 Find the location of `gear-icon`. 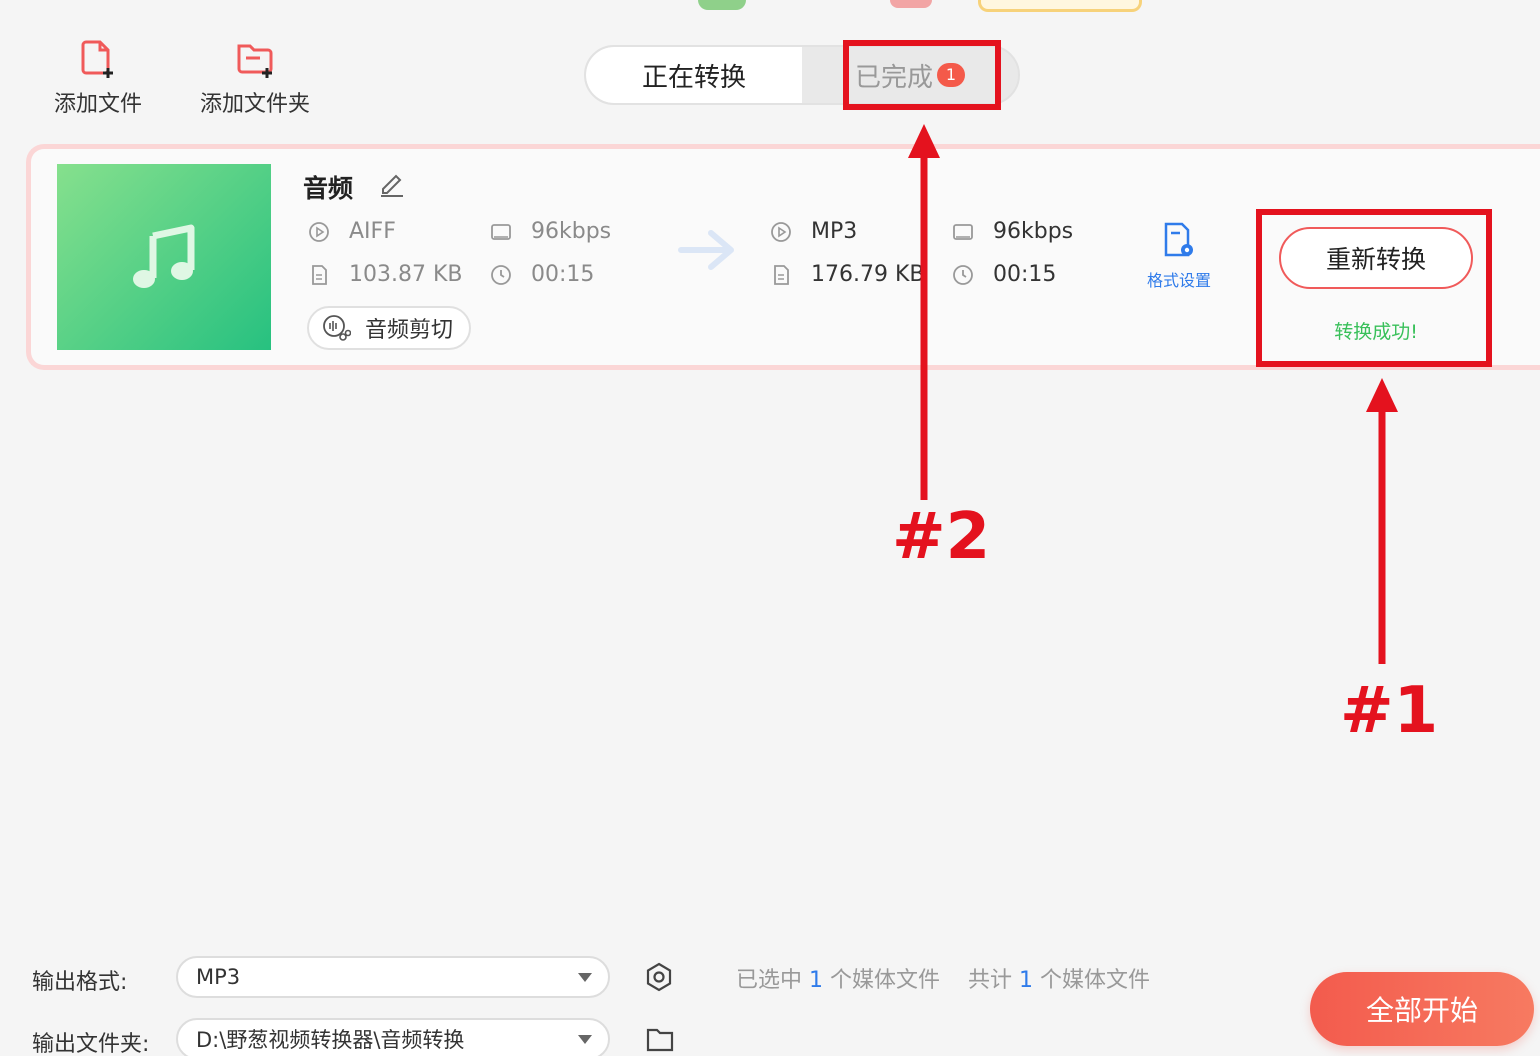

gear-icon is located at coordinates (659, 977).